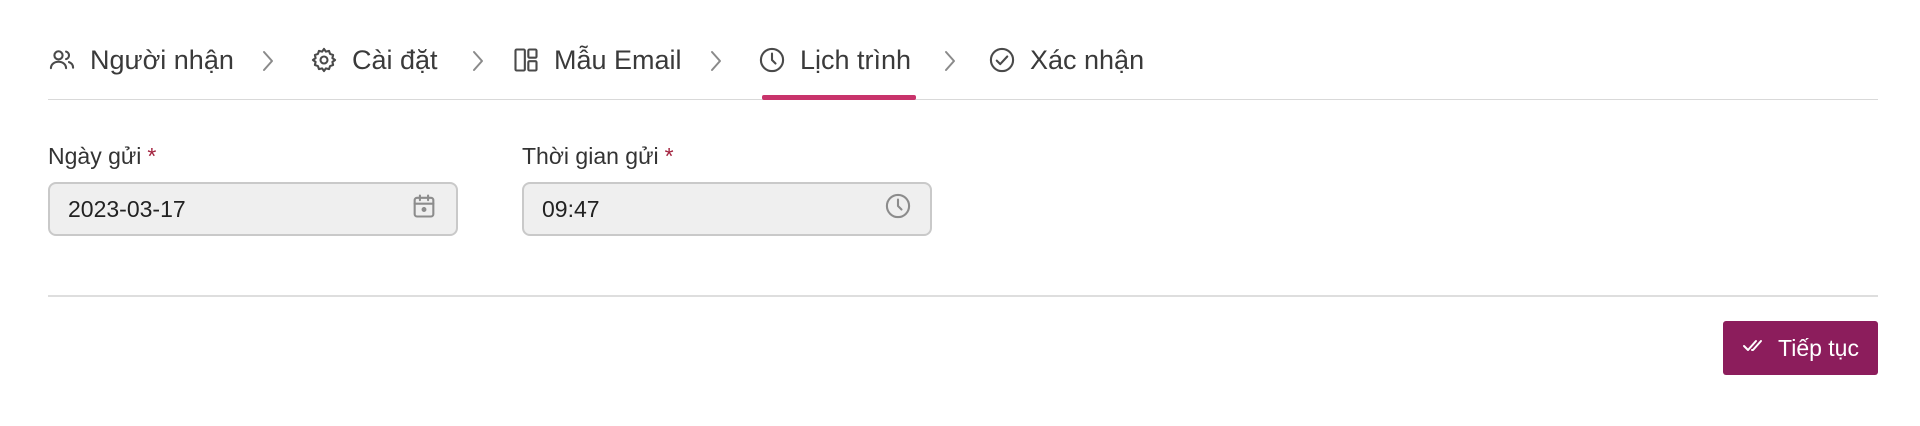 The width and height of the screenshot is (1920, 426). What do you see at coordinates (424, 209) in the screenshot?
I see `calendar-icon` at bounding box center [424, 209].